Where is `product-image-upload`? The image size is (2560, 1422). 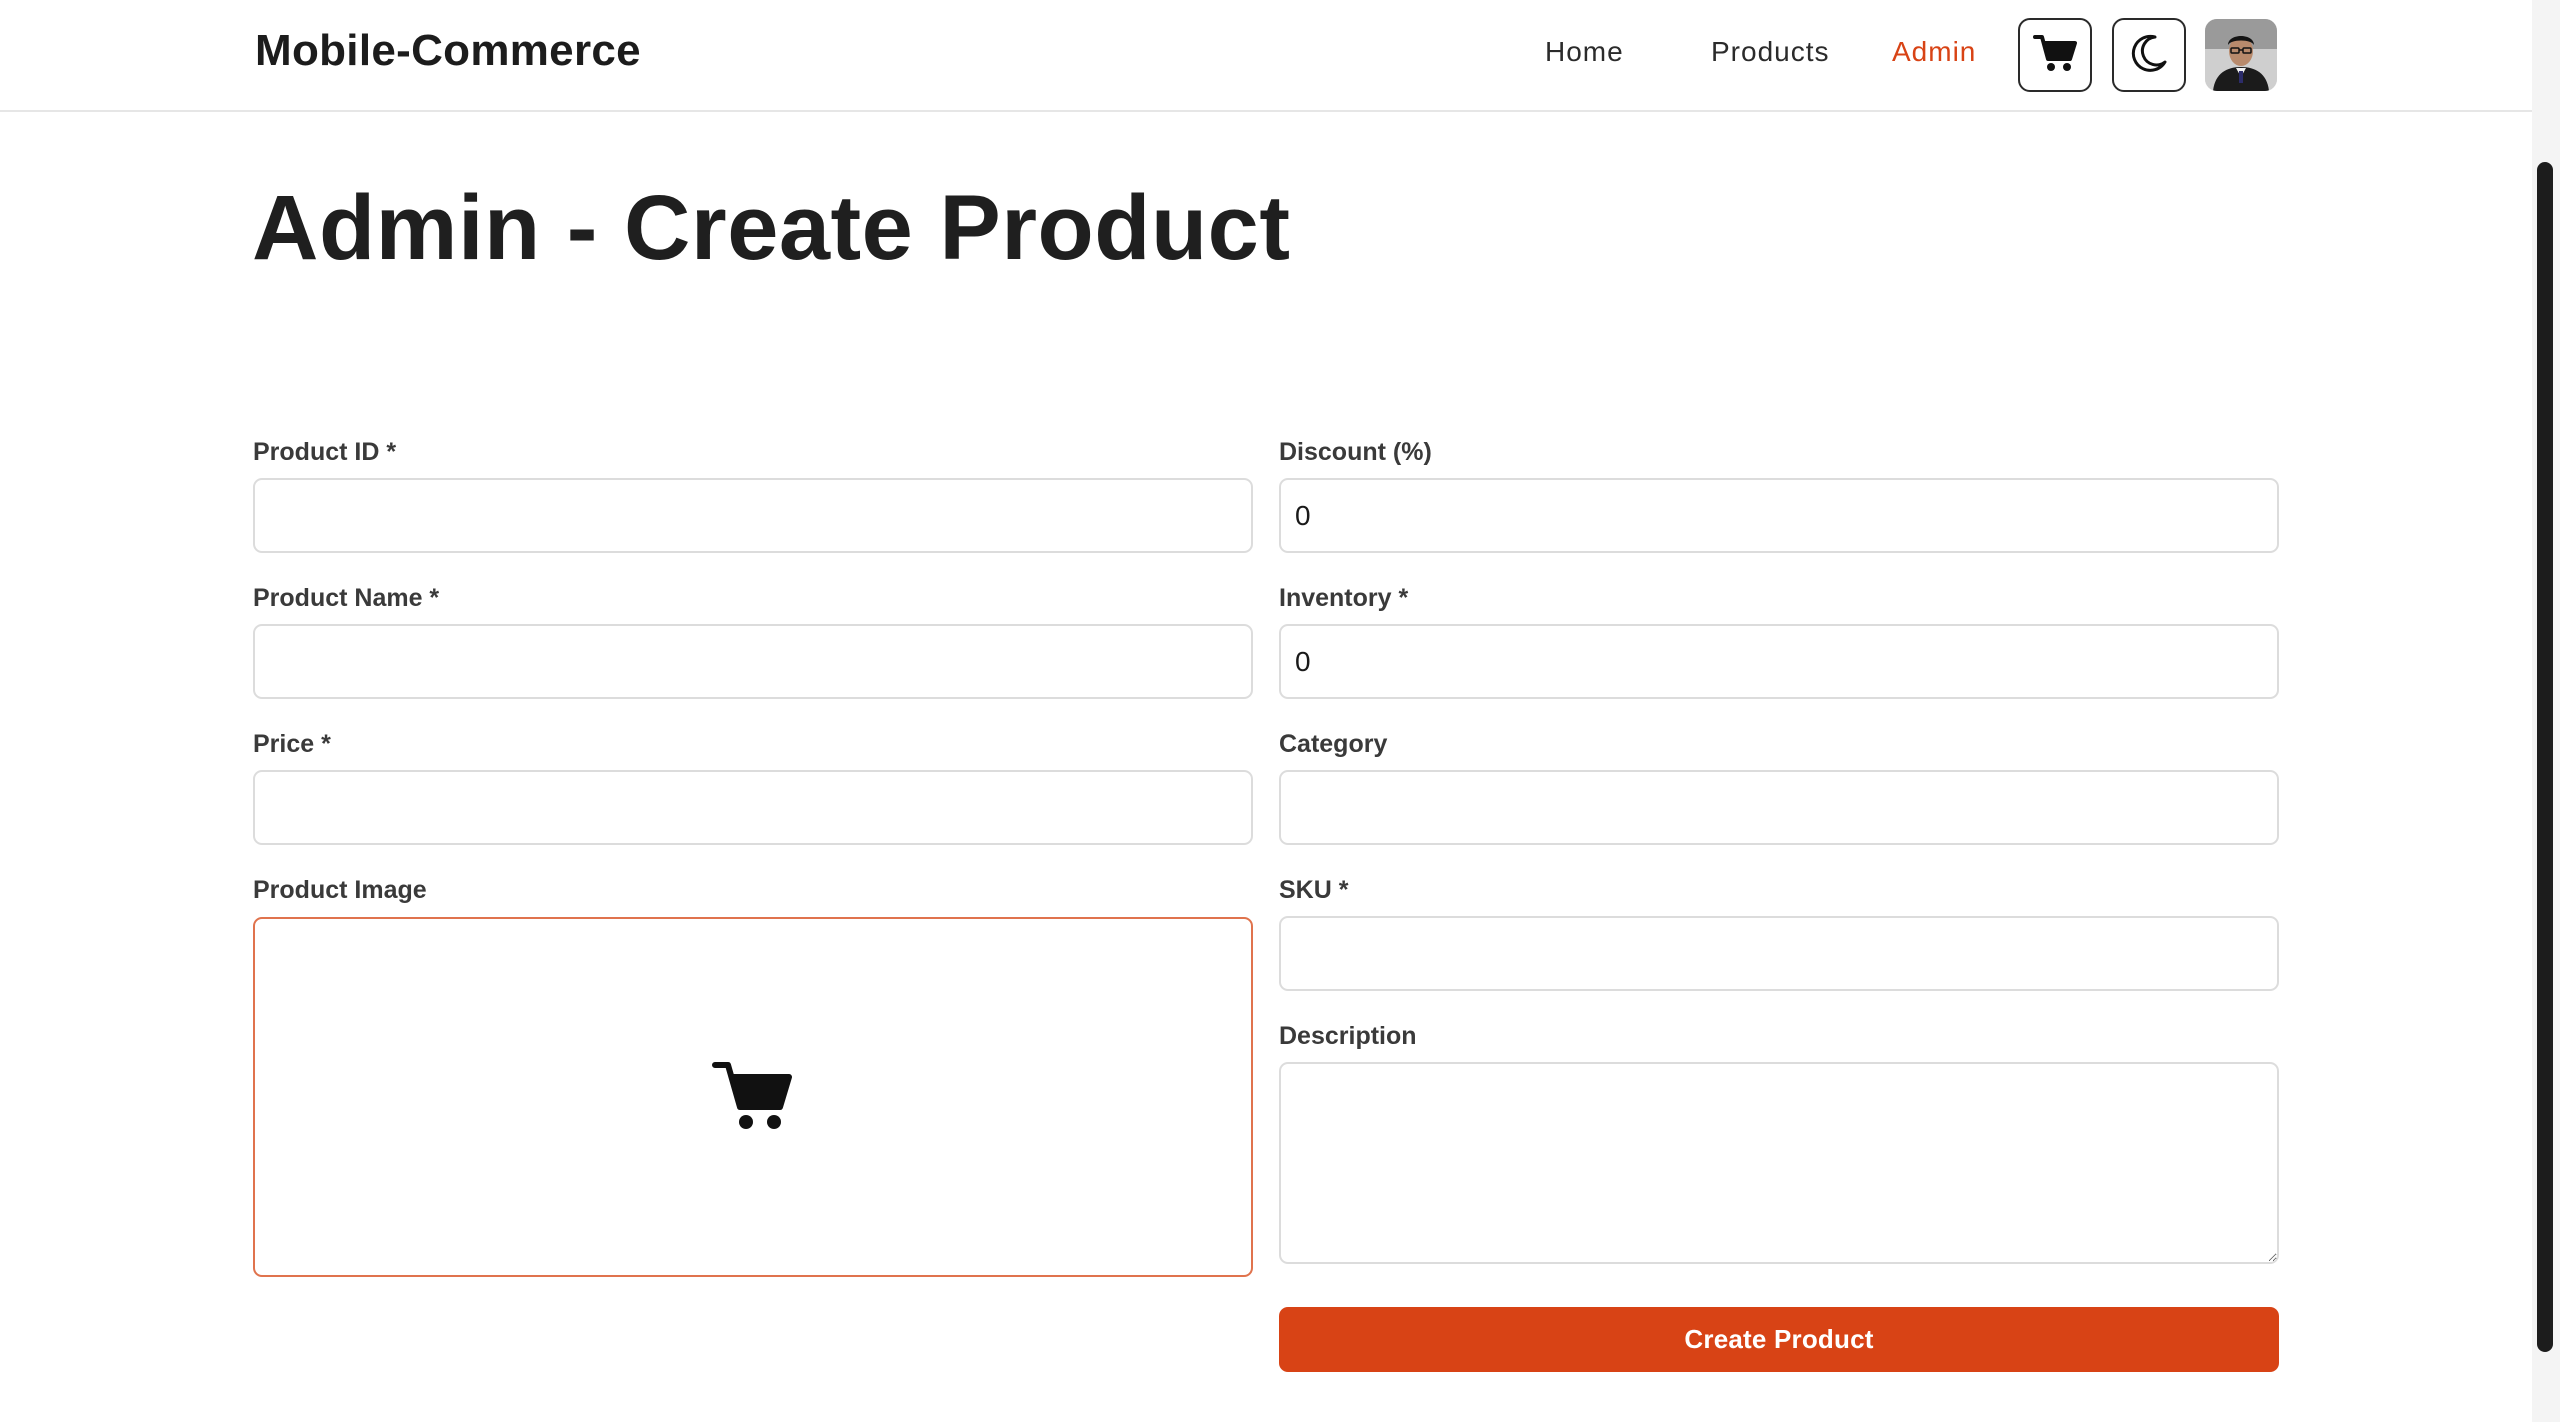 product-image-upload is located at coordinates (753, 1097).